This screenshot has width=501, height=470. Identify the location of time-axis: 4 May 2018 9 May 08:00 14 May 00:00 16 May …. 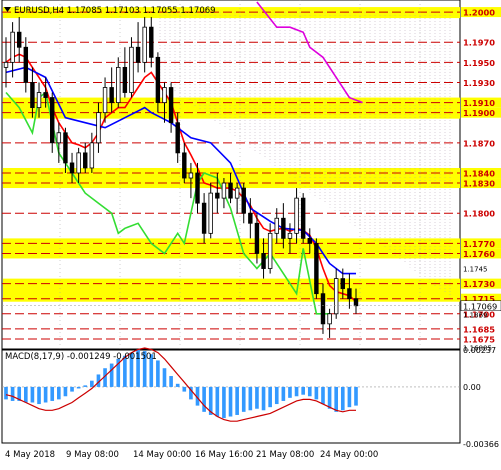
(191, 455).